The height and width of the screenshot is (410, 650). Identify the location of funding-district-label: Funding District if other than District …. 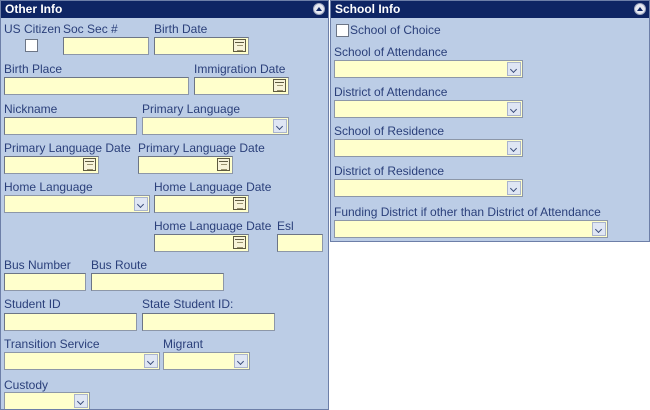
(467, 212).